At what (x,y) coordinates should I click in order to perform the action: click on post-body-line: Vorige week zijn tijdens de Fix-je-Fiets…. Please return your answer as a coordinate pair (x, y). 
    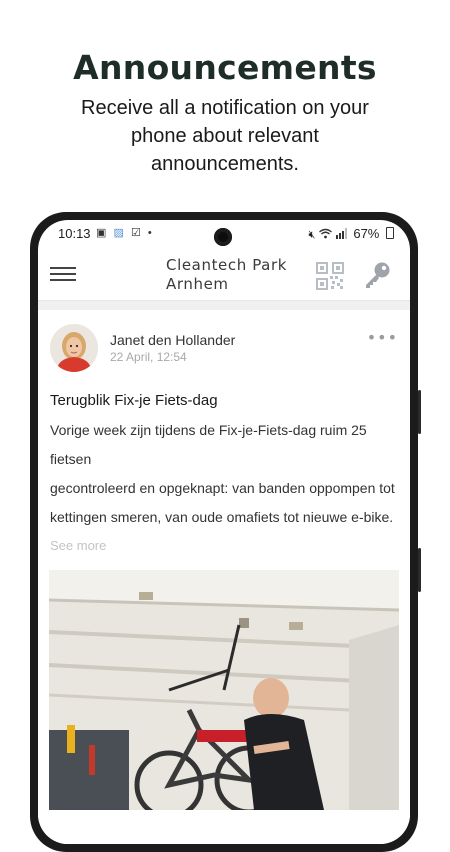
    Looking at the image, I should click on (208, 430).